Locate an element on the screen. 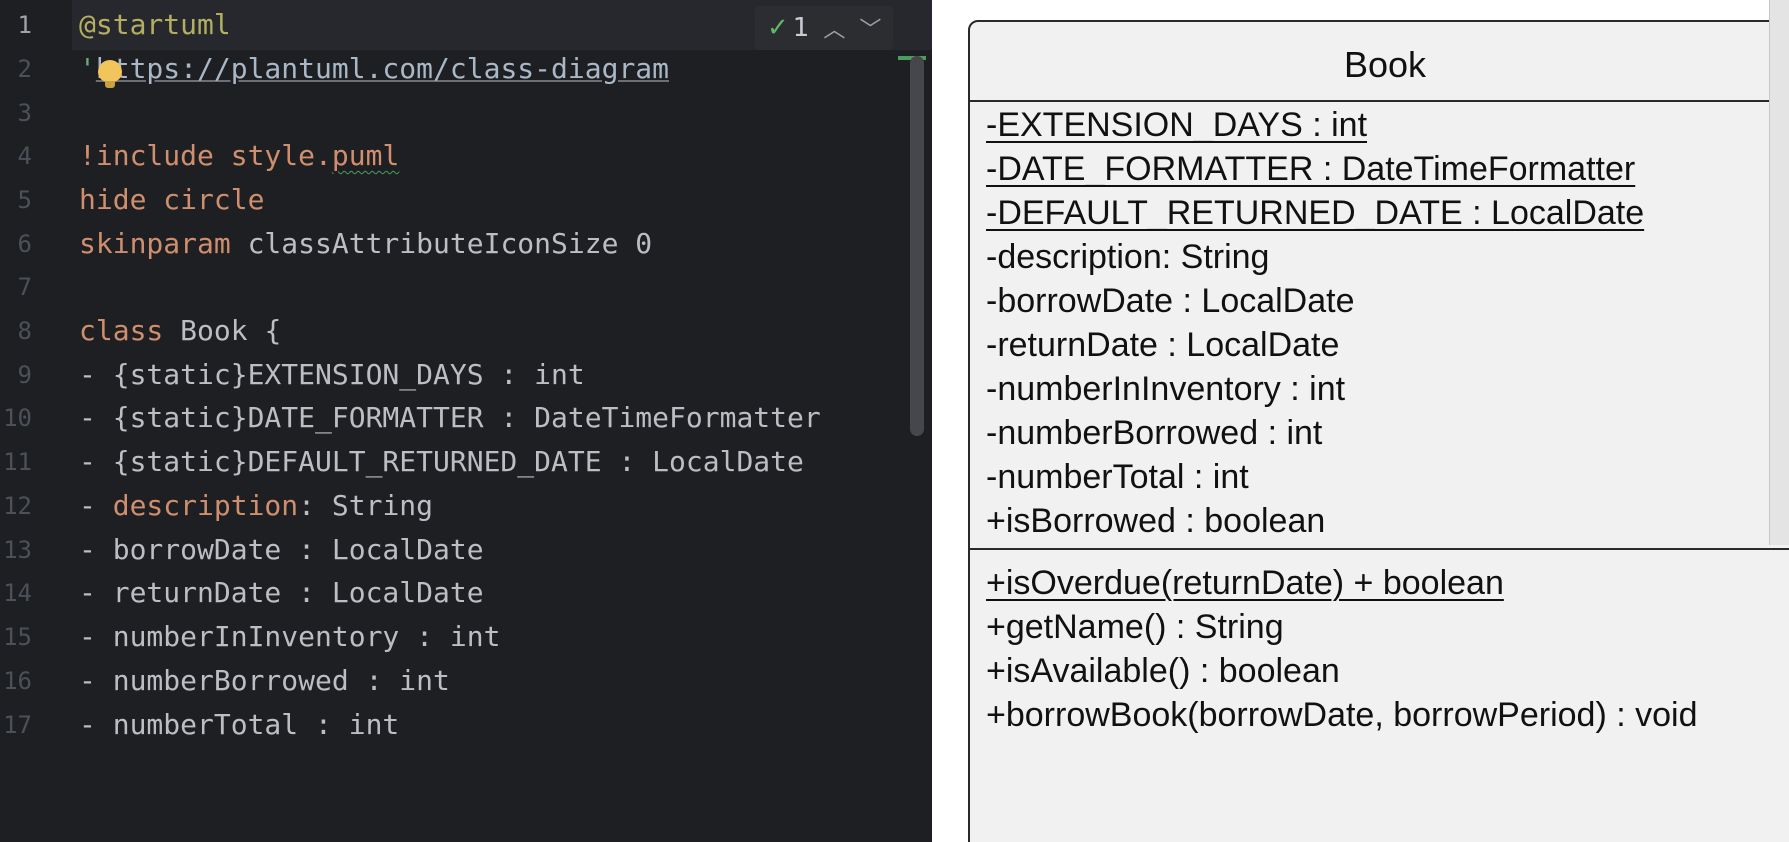  attribute-item: -numberTotal : int is located at coordinates (1117, 477).